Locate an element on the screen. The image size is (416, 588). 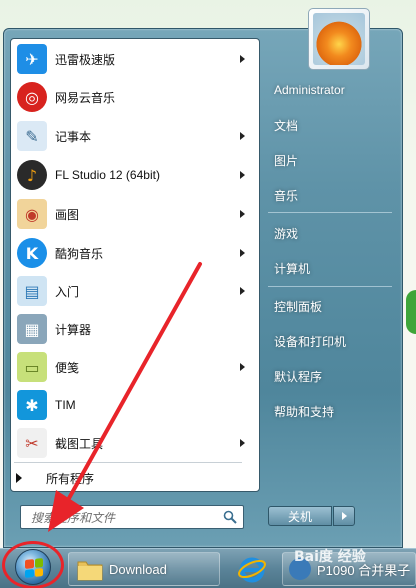
watermark: Bai度 经验 is located at coordinates (330, 557).